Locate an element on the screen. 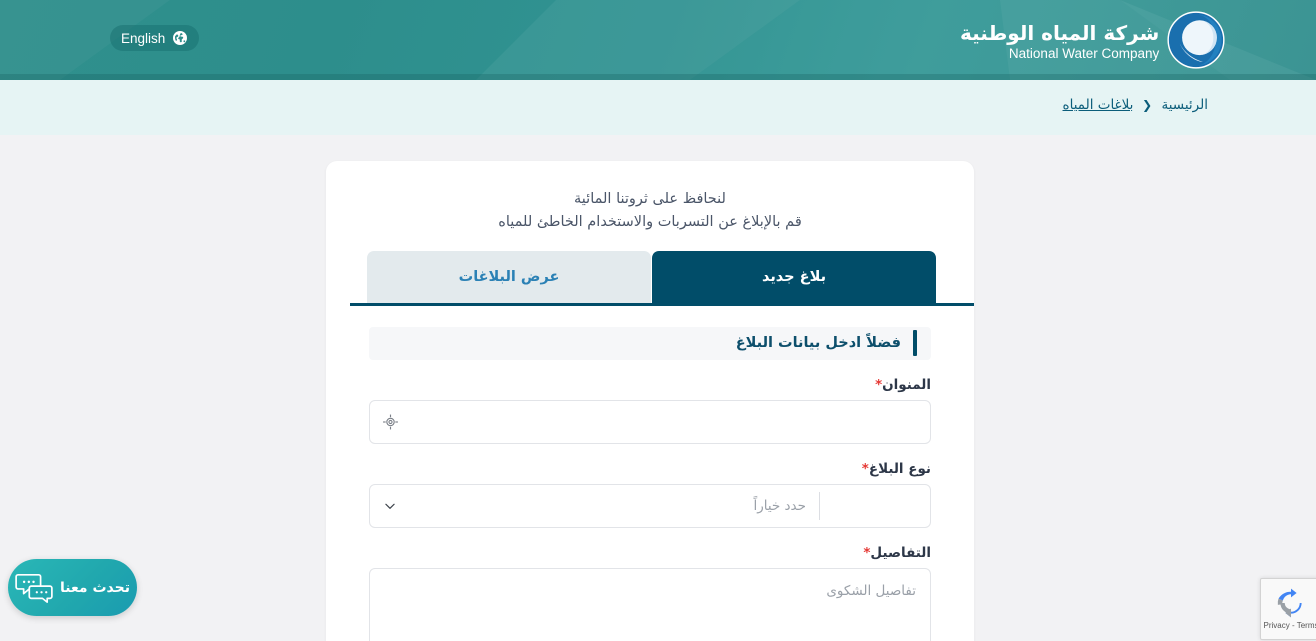 The height and width of the screenshot is (641, 1316). breadcrumb: الرئيسية ❯ بلاغات المياه is located at coordinates (1135, 105).